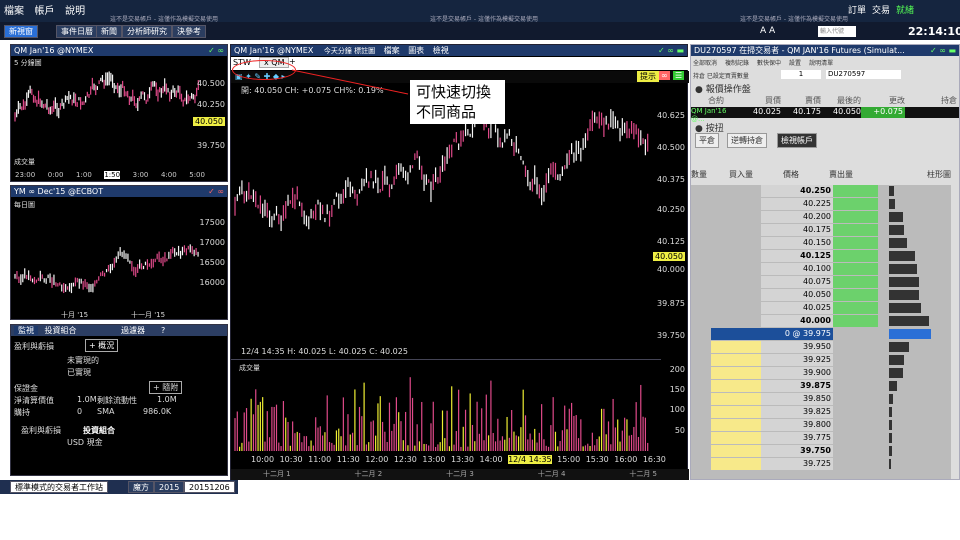 This screenshot has height=540, width=960. Describe the element at coordinates (459, 50) in the screenshot. I see `panel-header: QM Jan'16 @NYMEX 今天分鐘 標註圖 檔案 圖表 檢視 ✓ ∞ ▬` at that location.